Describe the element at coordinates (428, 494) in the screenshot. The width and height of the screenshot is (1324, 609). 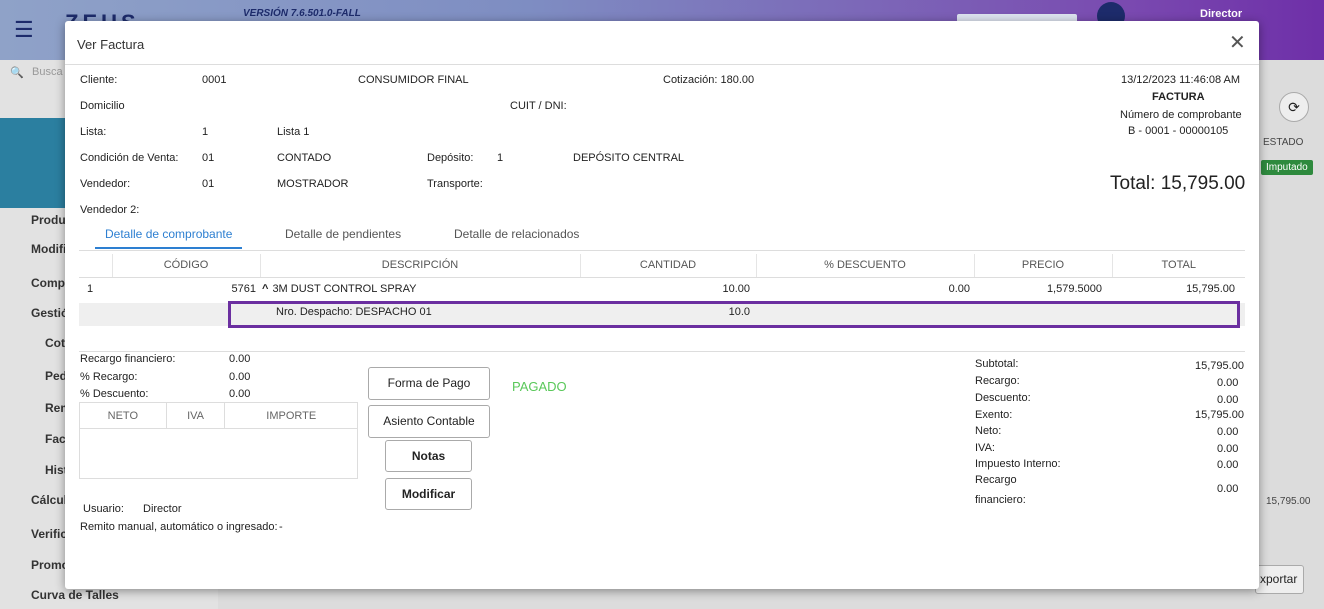
I see `modificar-button: Modificar` at that location.